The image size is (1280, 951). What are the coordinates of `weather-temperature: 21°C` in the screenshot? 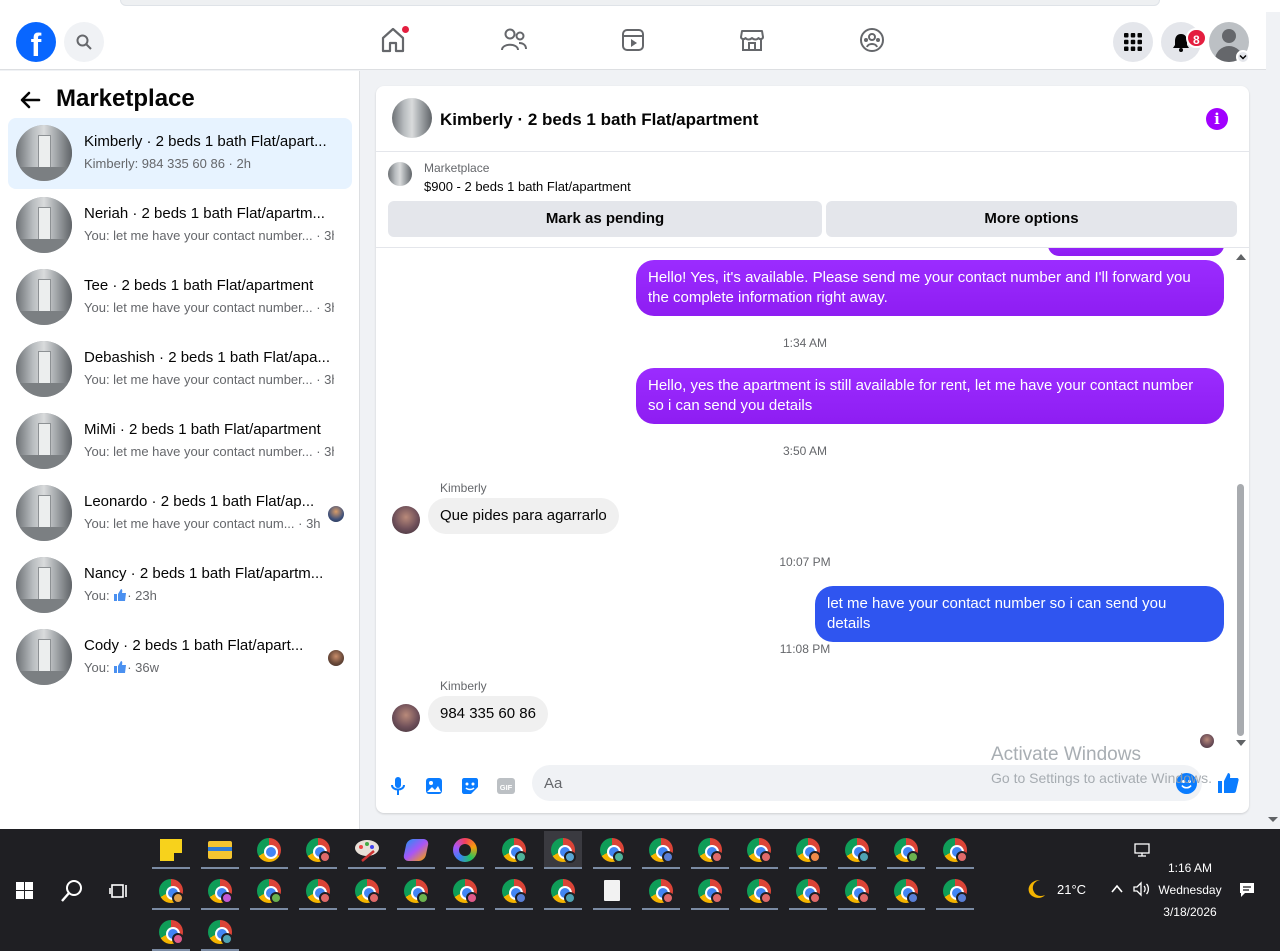 It's located at (1071, 889).